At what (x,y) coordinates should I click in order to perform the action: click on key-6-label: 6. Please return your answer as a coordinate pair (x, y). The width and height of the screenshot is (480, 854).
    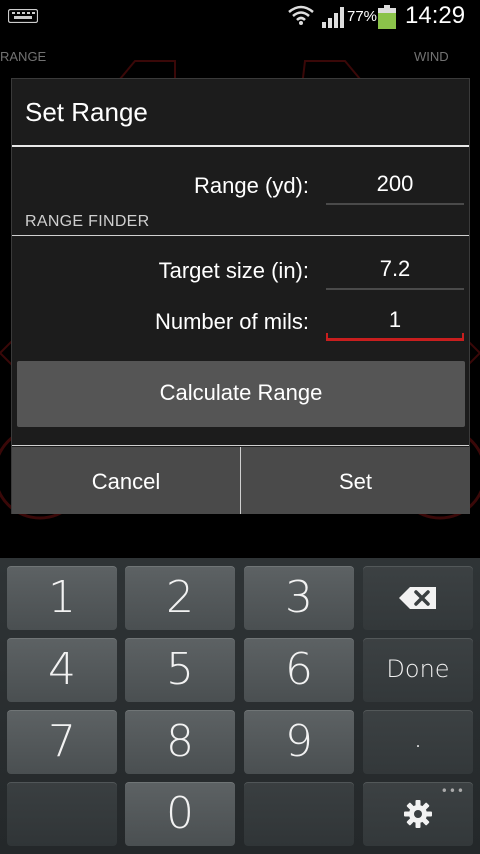
    Looking at the image, I should click on (299, 669).